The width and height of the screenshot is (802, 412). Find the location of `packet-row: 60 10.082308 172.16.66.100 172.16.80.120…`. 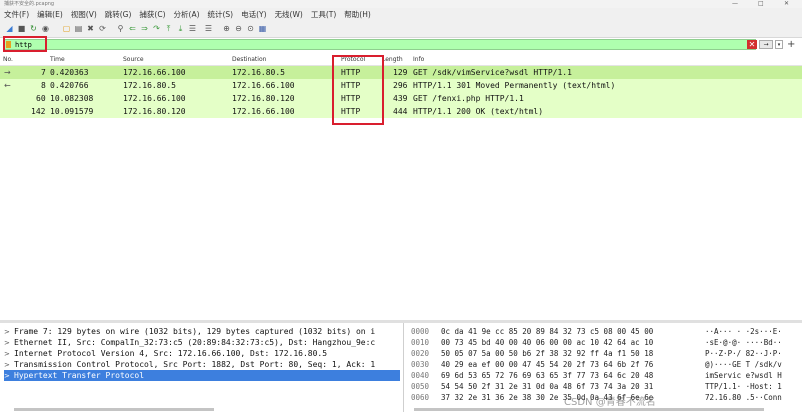

packet-row: 60 10.082308 172.16.66.100 172.16.80.120… is located at coordinates (401, 98).